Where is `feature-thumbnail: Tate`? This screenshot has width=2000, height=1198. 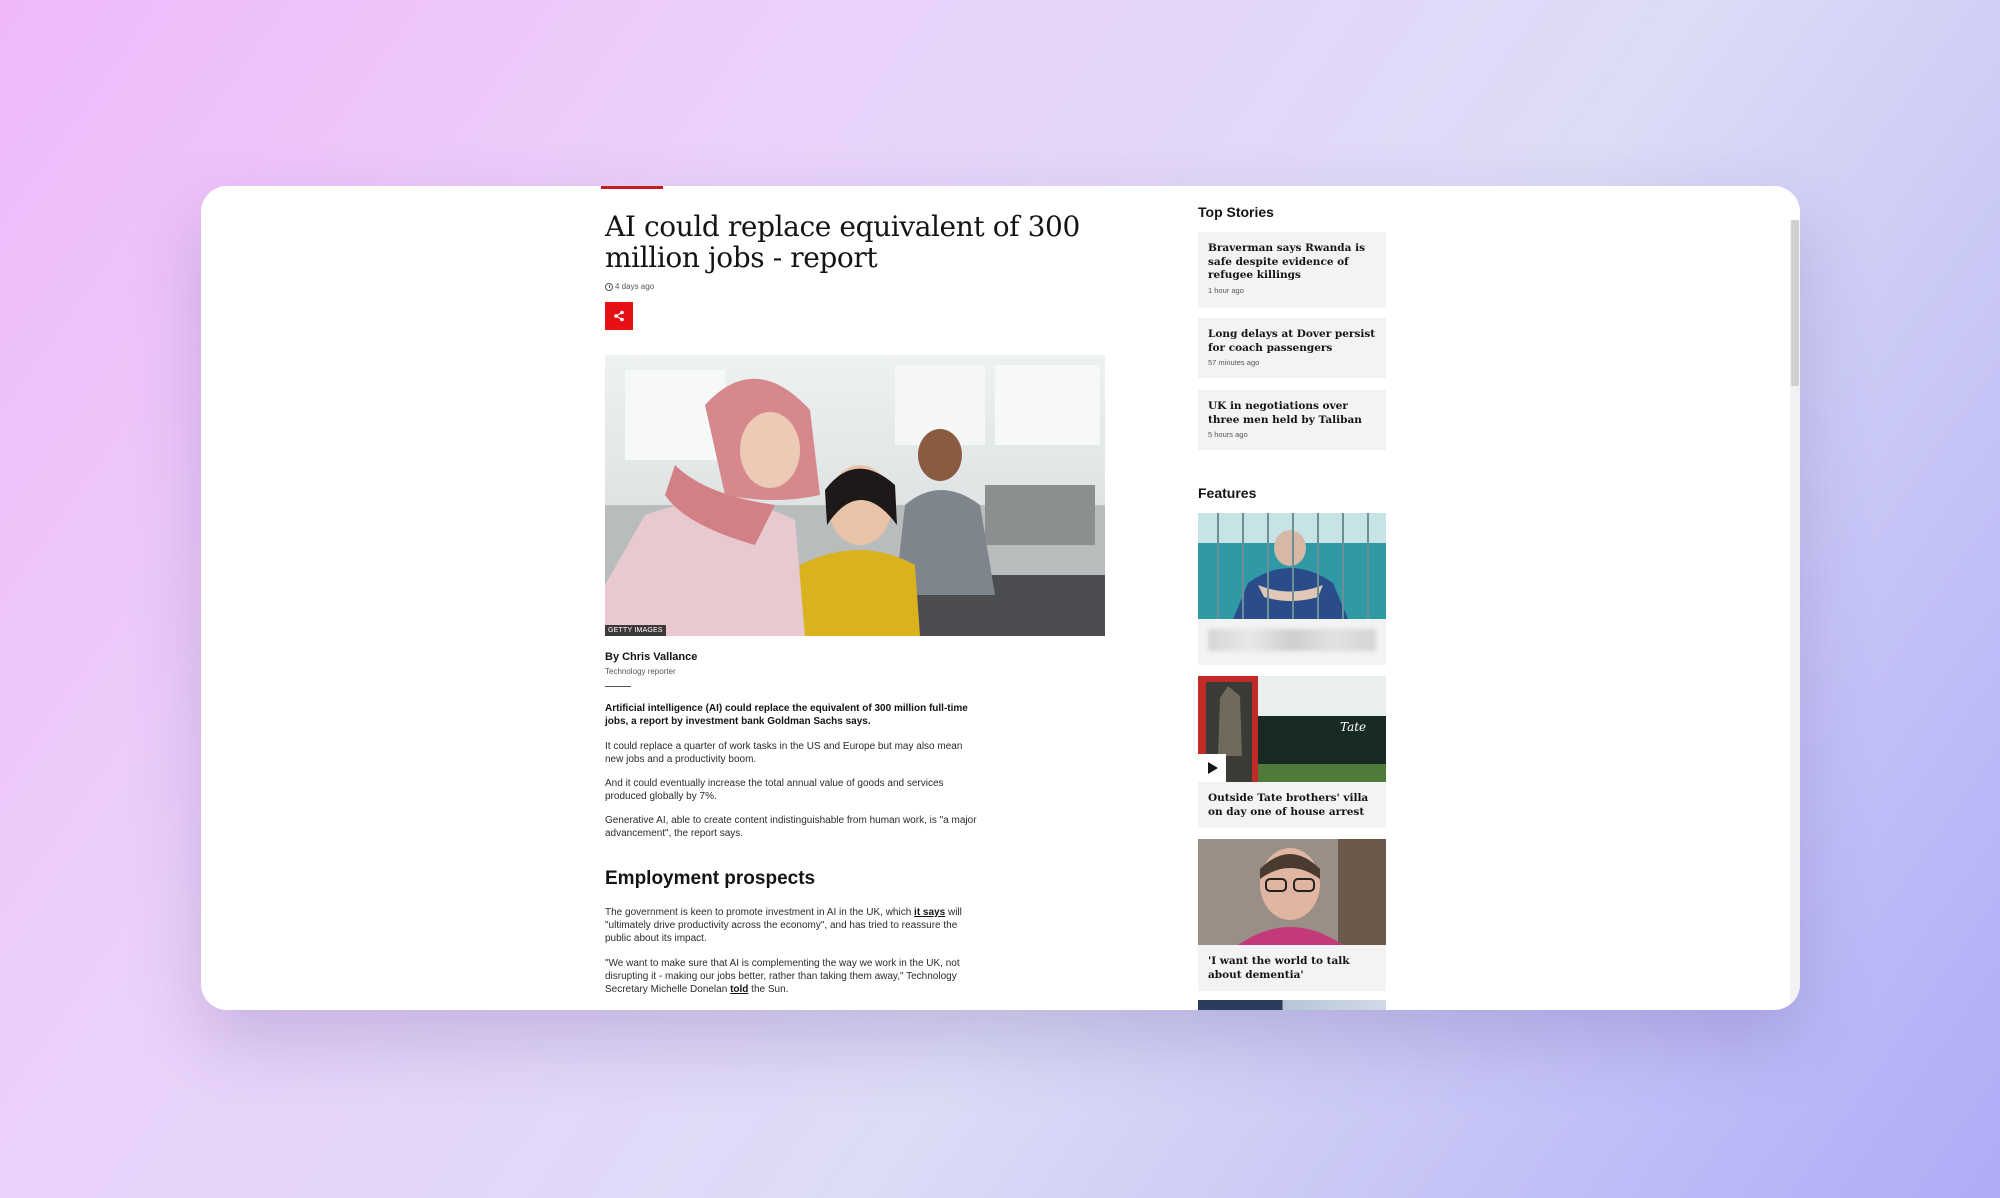 feature-thumbnail: Tate is located at coordinates (1292, 729).